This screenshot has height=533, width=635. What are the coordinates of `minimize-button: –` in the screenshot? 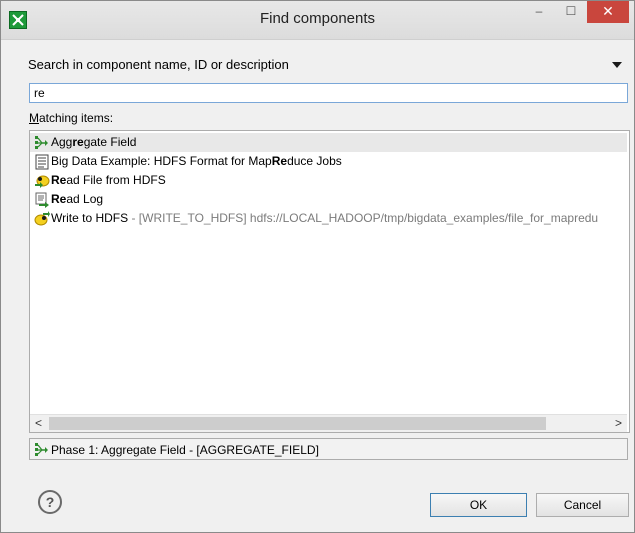 It's located at (539, 12).